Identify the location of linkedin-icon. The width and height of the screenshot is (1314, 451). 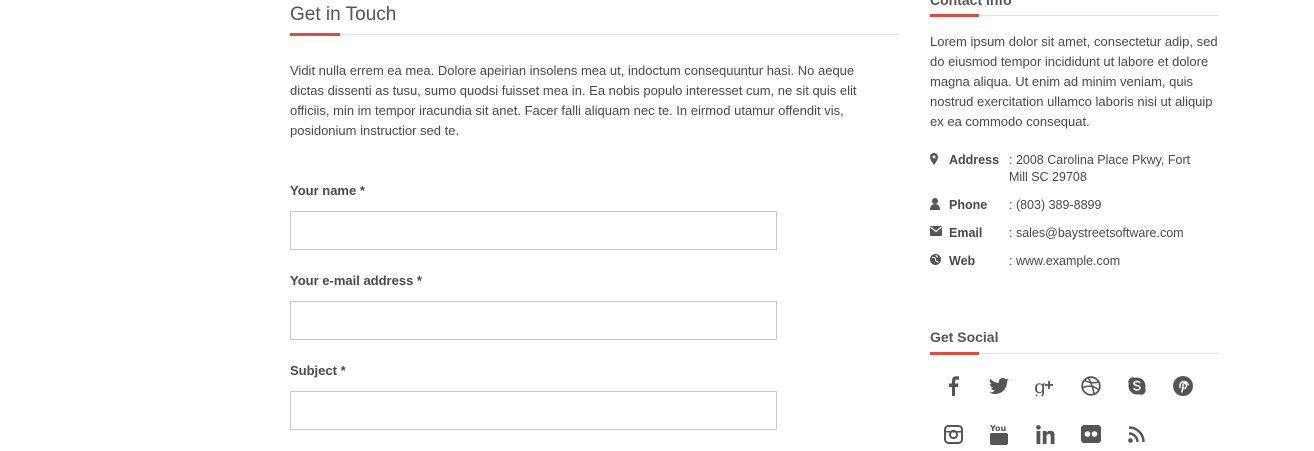
(1045, 434).